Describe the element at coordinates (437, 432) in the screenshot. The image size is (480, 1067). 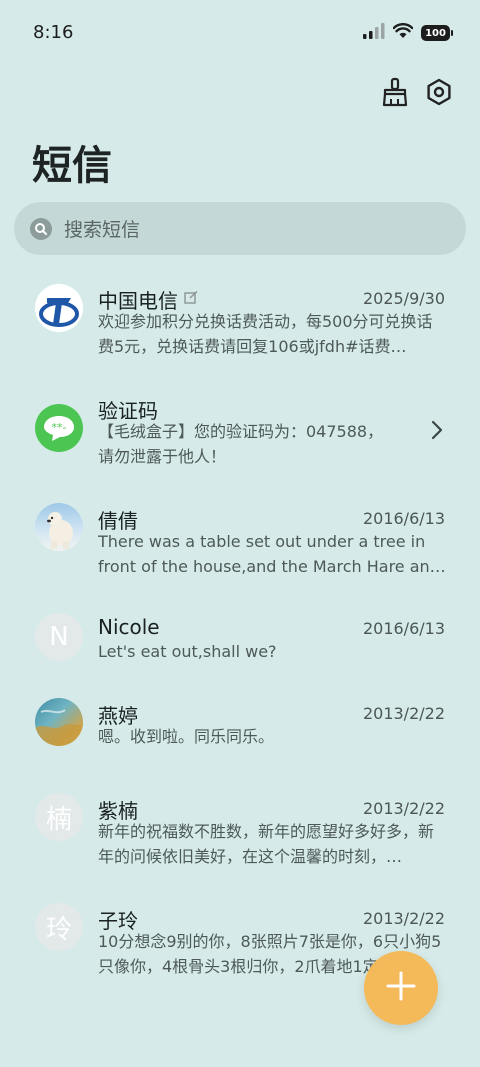
I see `chevron-right-icon` at that location.